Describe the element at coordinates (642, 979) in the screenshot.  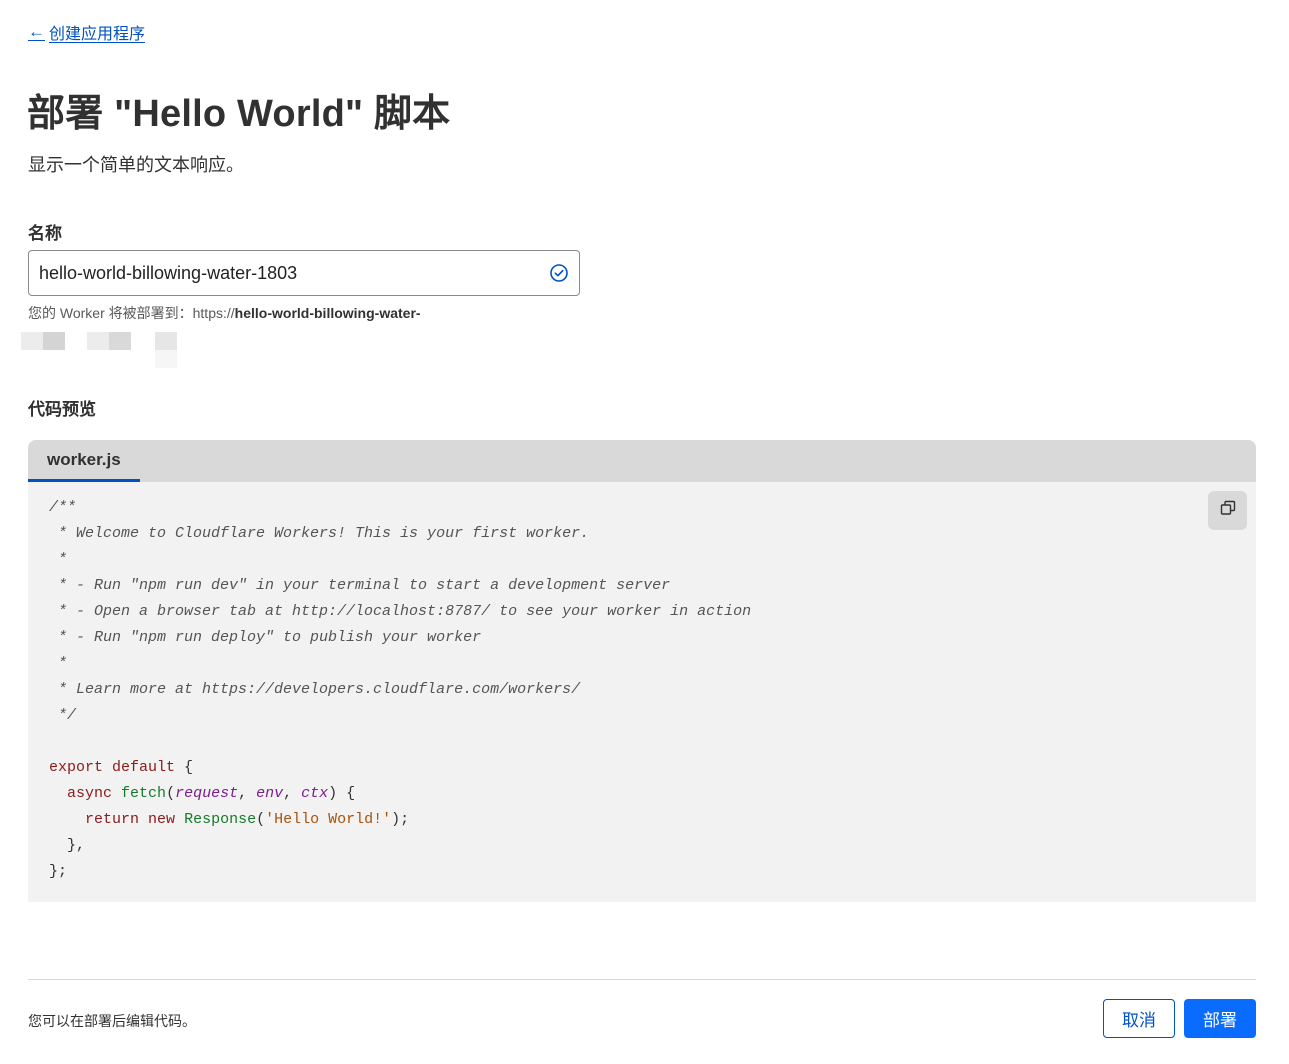
I see `footer-divider` at that location.